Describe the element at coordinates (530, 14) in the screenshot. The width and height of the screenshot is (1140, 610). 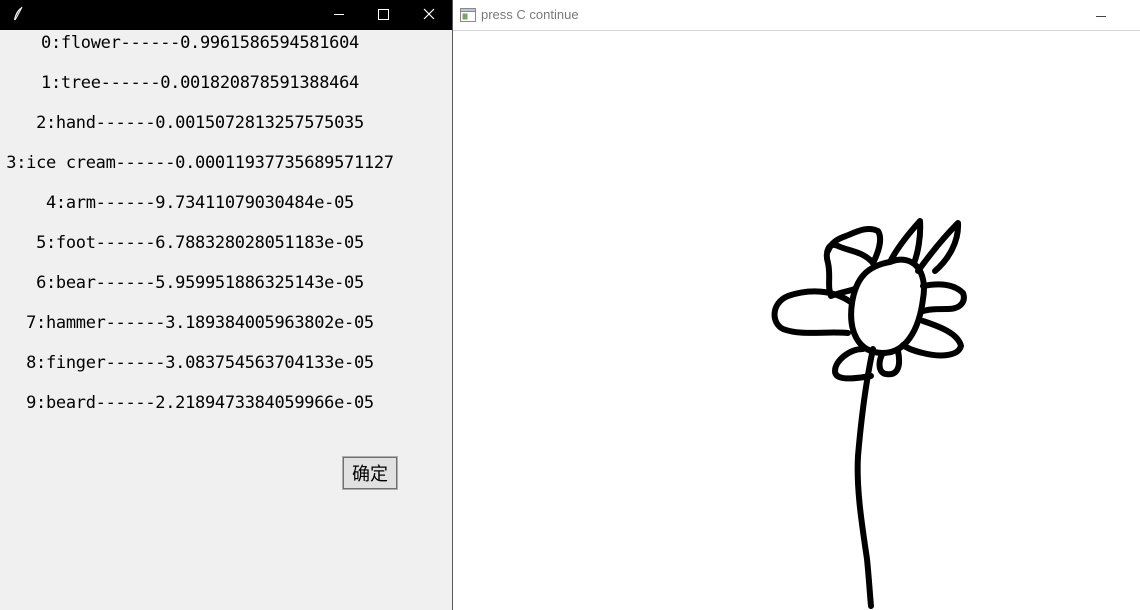
I see `drawing-window-title: press C continue` at that location.